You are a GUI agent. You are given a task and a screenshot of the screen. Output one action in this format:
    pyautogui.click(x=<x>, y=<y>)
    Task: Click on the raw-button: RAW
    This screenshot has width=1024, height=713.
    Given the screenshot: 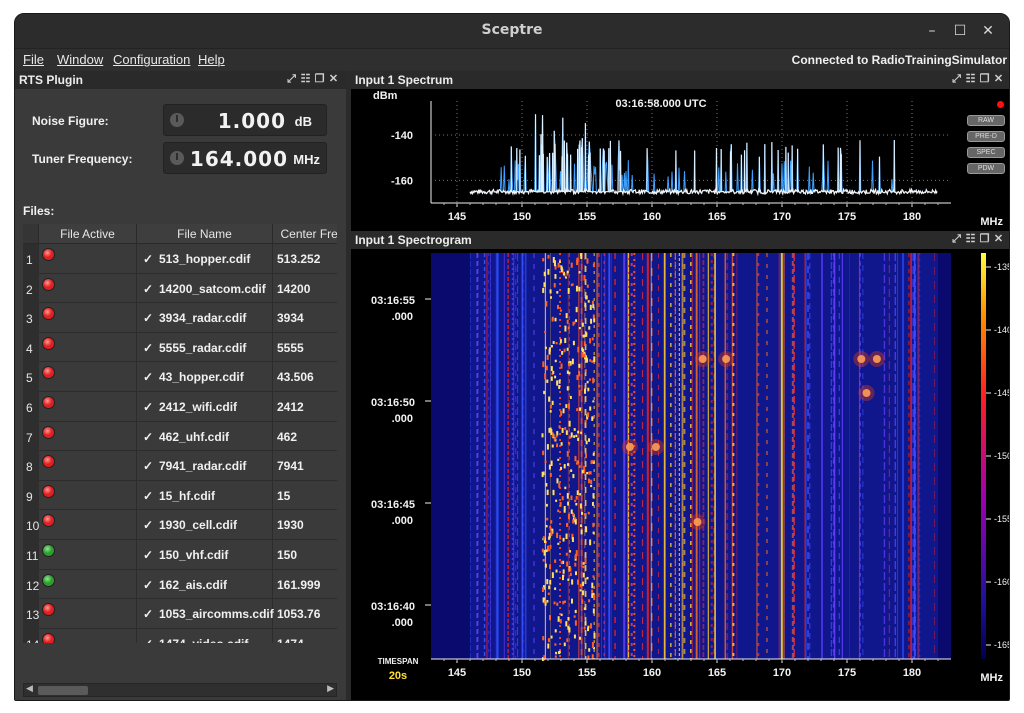 What is the action you would take?
    pyautogui.click(x=986, y=120)
    